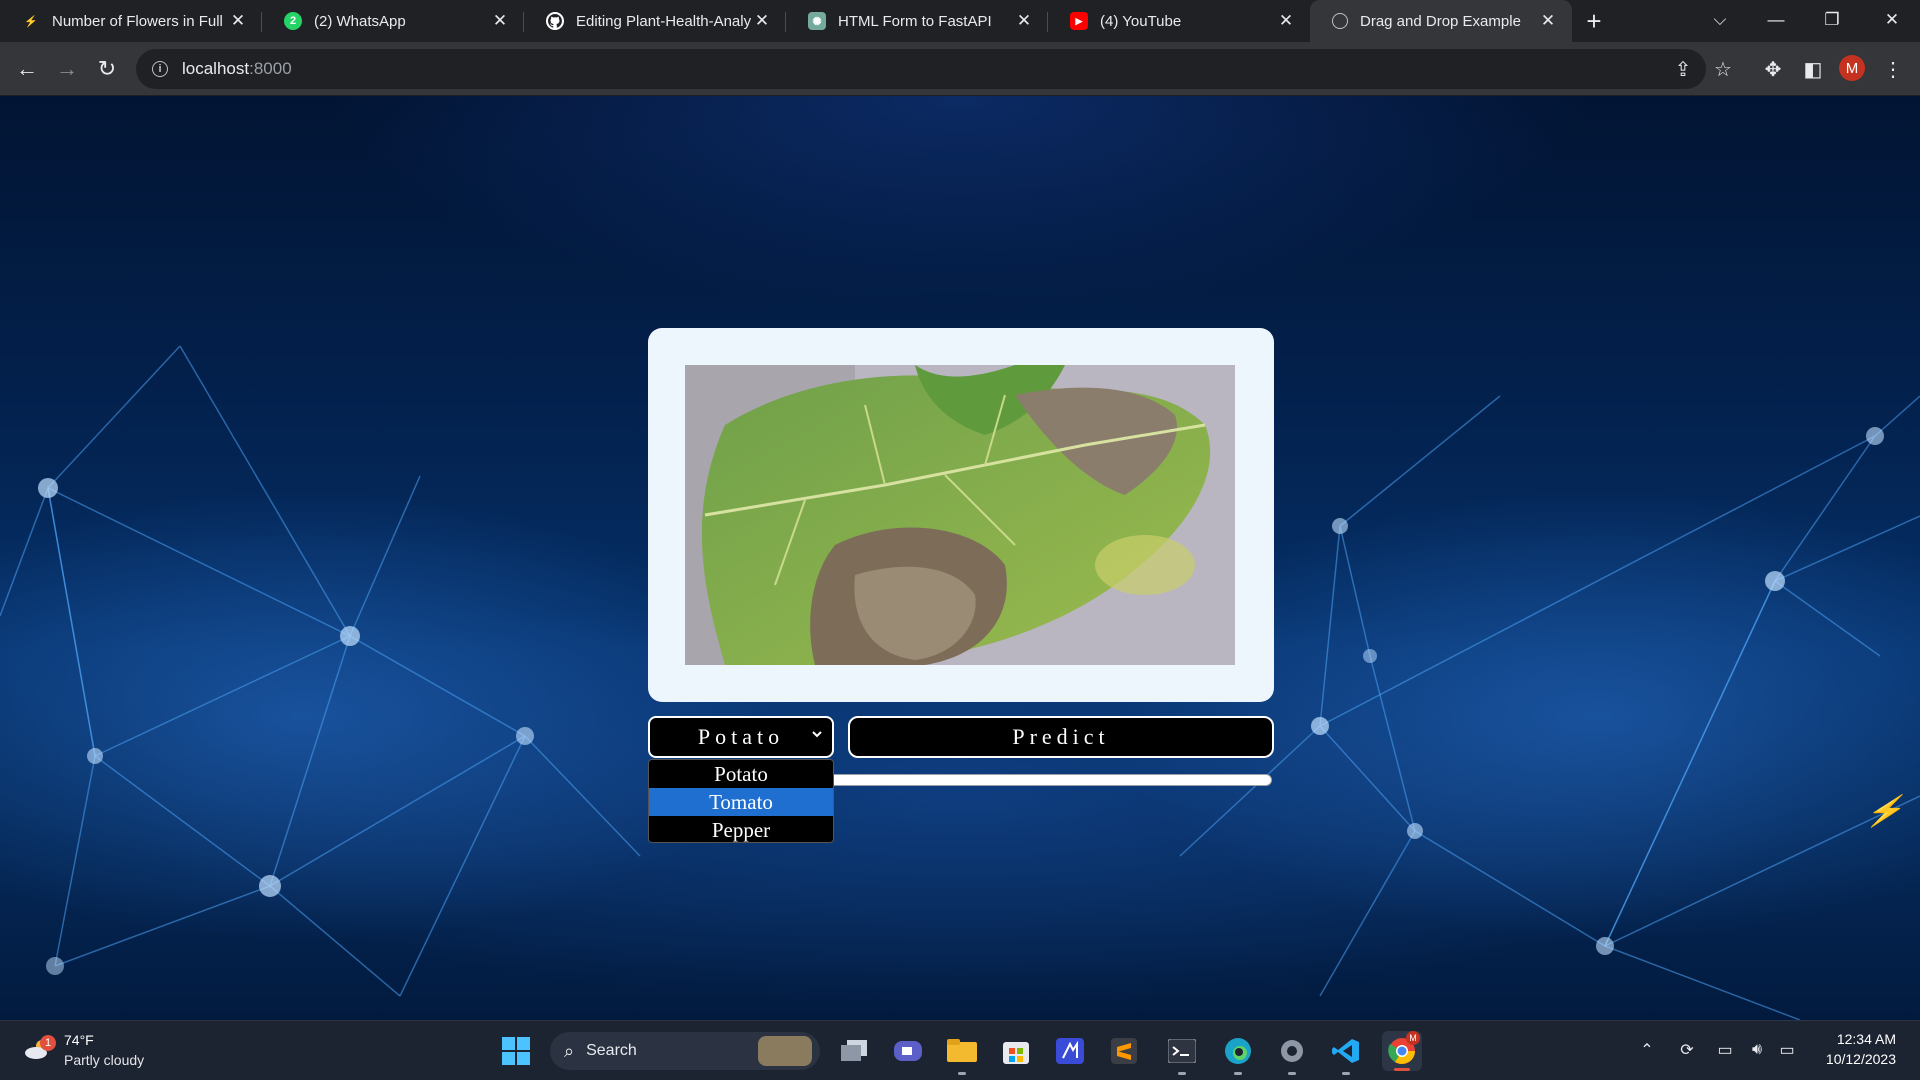 This screenshot has width=1920, height=1080. What do you see at coordinates (1776, 20) in the screenshot?
I see `minimize-button: —` at bounding box center [1776, 20].